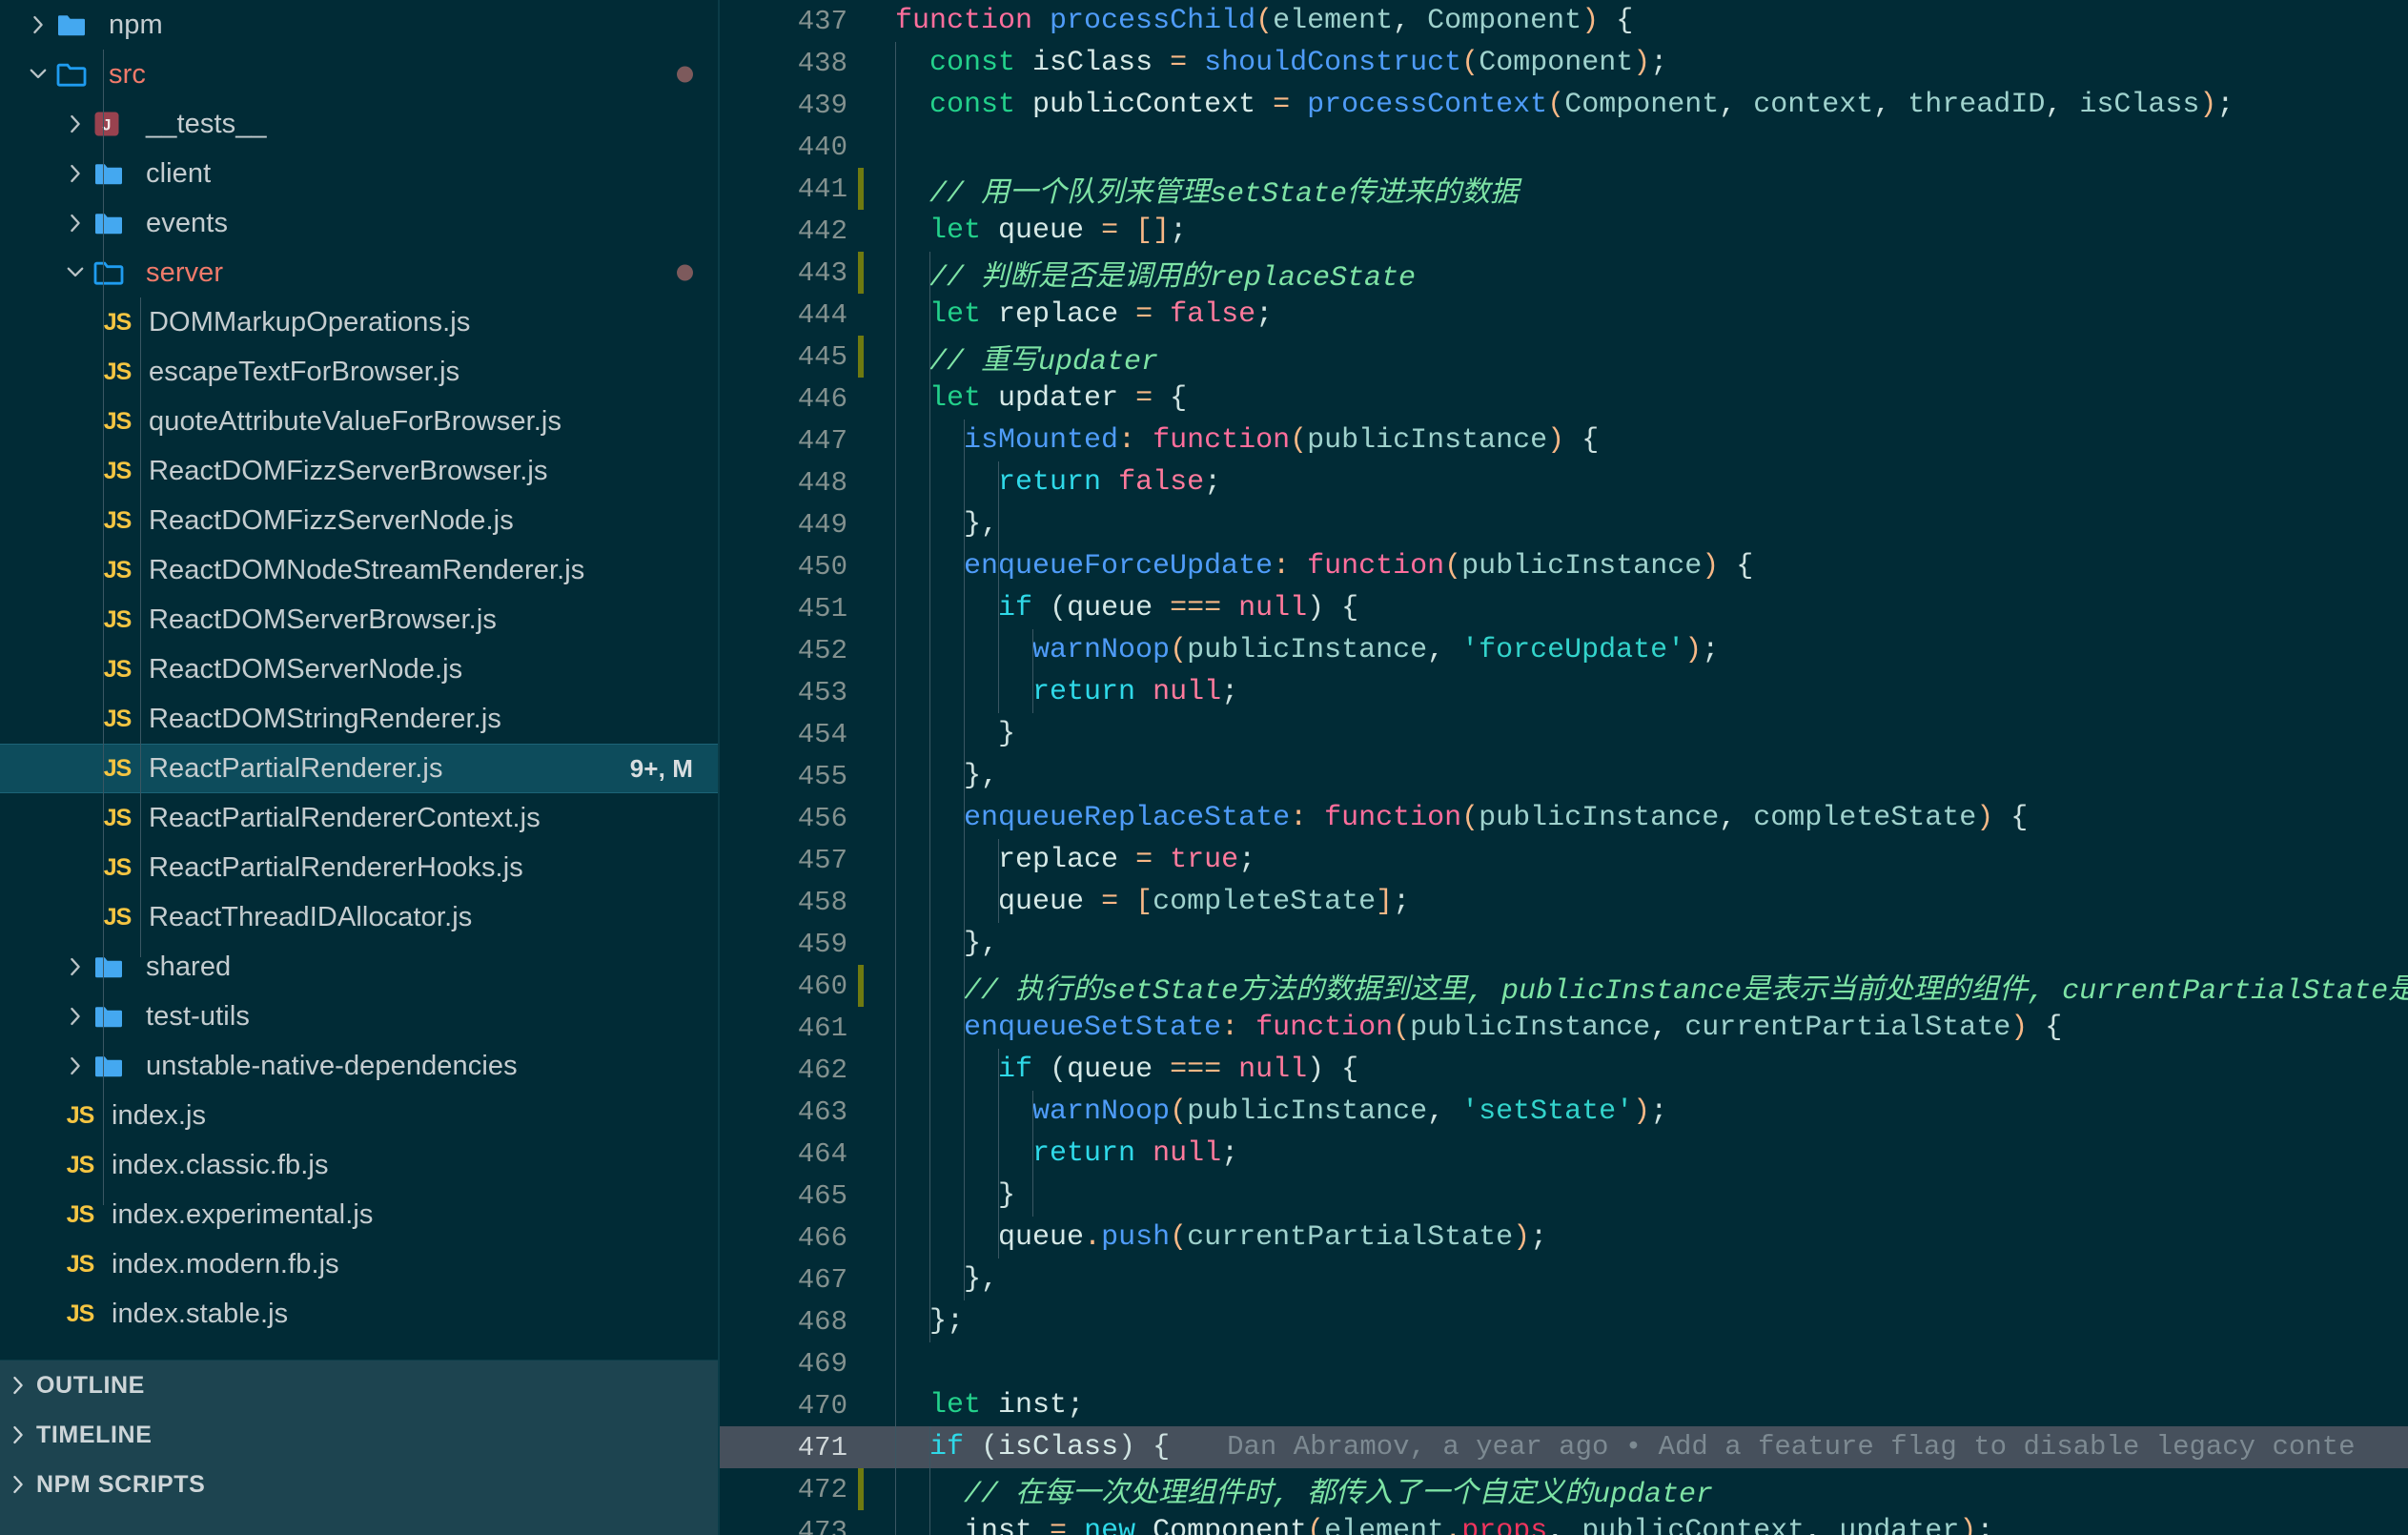 The image size is (2408, 1535). I want to click on code-line: 468 };, so click(1564, 1321).